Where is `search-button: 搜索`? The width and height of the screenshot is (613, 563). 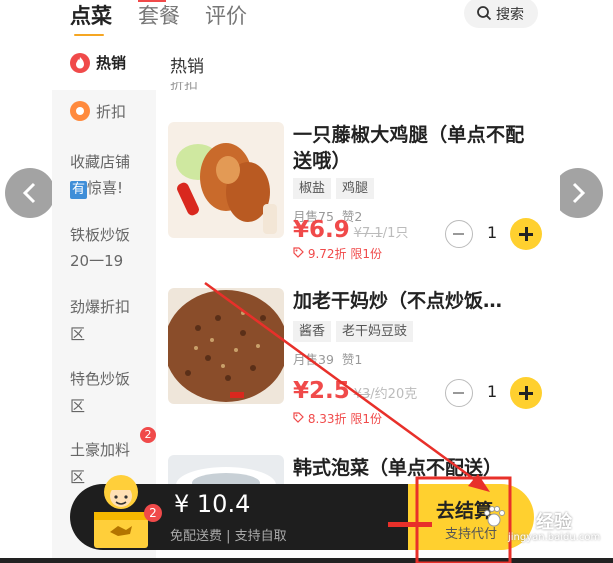 search-button: 搜索 is located at coordinates (501, 14).